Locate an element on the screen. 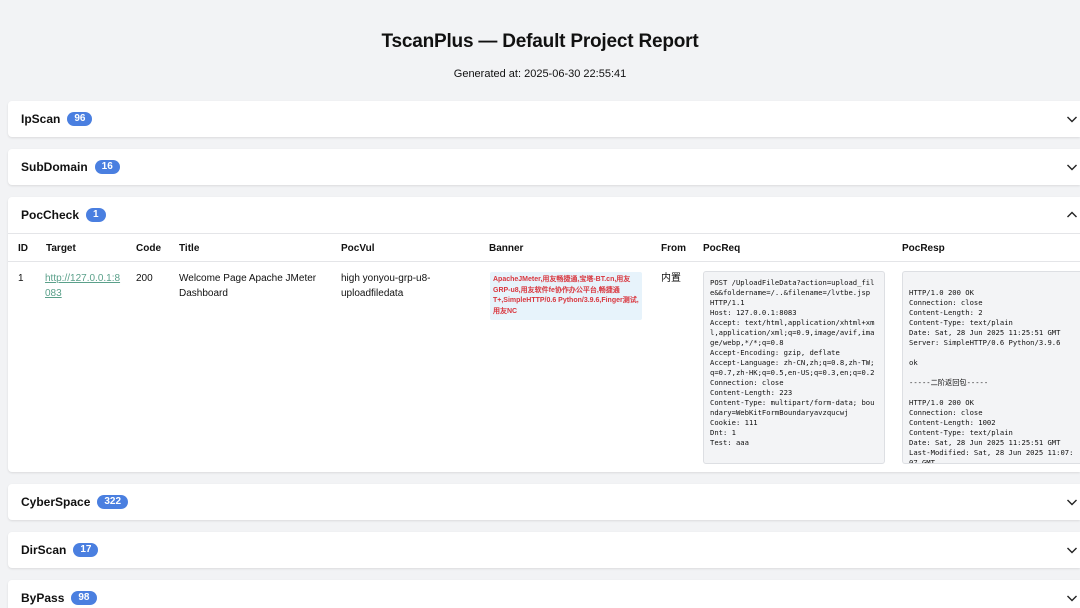 The height and width of the screenshot is (608, 1080). count-badge: 1 is located at coordinates (96, 215).